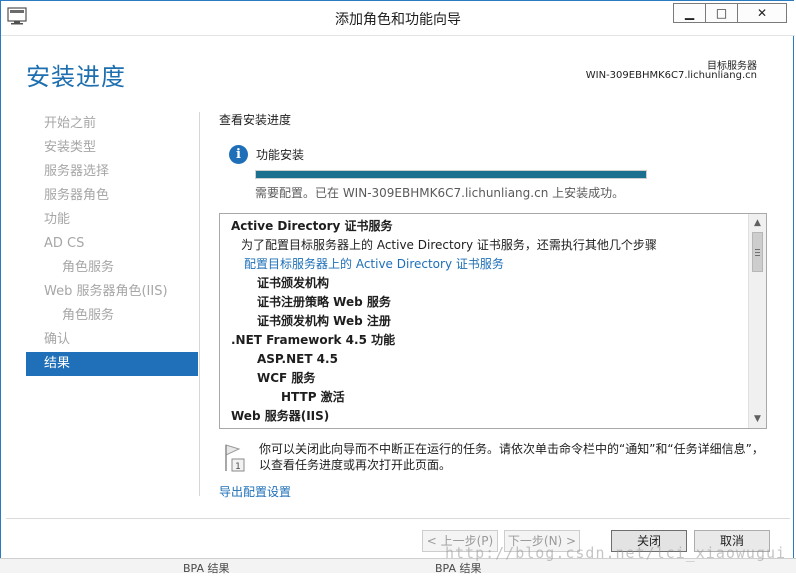 This screenshot has height=576, width=796. I want to click on result-line: 证书颁发机构 Web 注册, so click(324, 321).